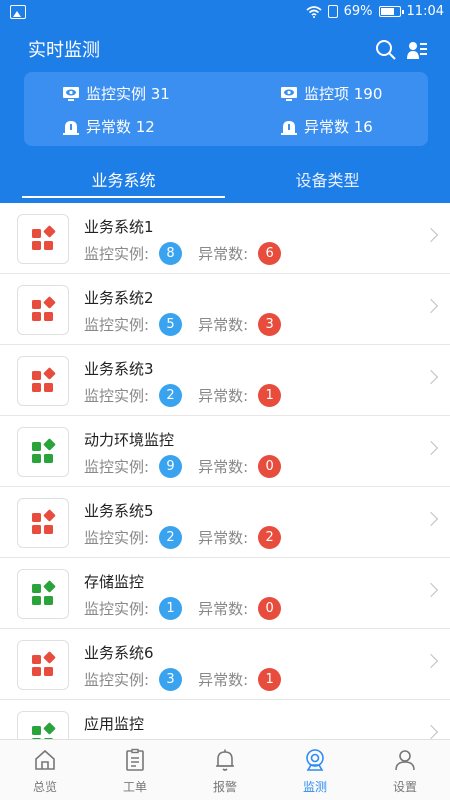  Describe the element at coordinates (224, 787) in the screenshot. I see `nav-label: 报警` at that location.